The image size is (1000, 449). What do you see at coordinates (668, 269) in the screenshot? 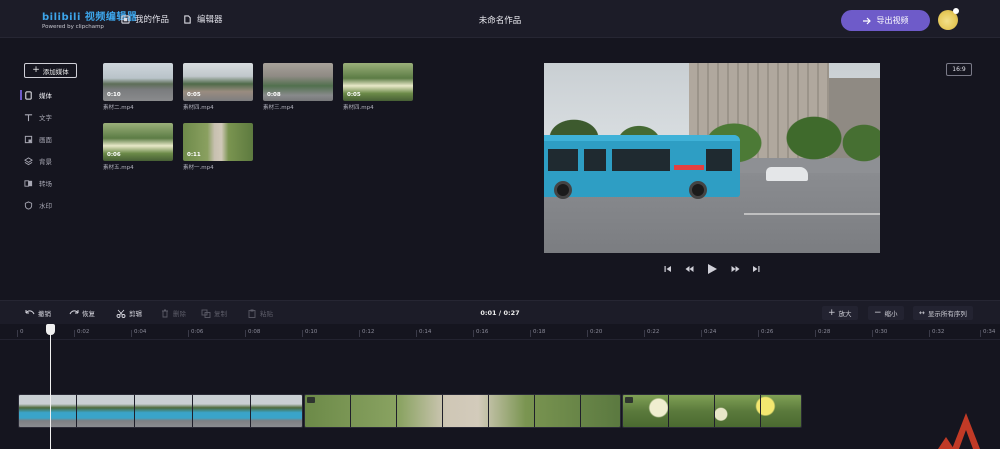
I see `skip-start-icon` at bounding box center [668, 269].